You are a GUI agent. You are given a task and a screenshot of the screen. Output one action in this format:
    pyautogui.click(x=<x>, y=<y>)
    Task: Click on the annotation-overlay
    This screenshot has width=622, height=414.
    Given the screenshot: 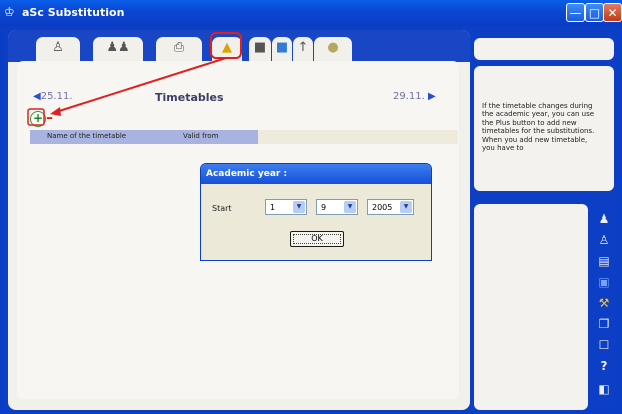 What is the action you would take?
    pyautogui.click(x=134, y=79)
    